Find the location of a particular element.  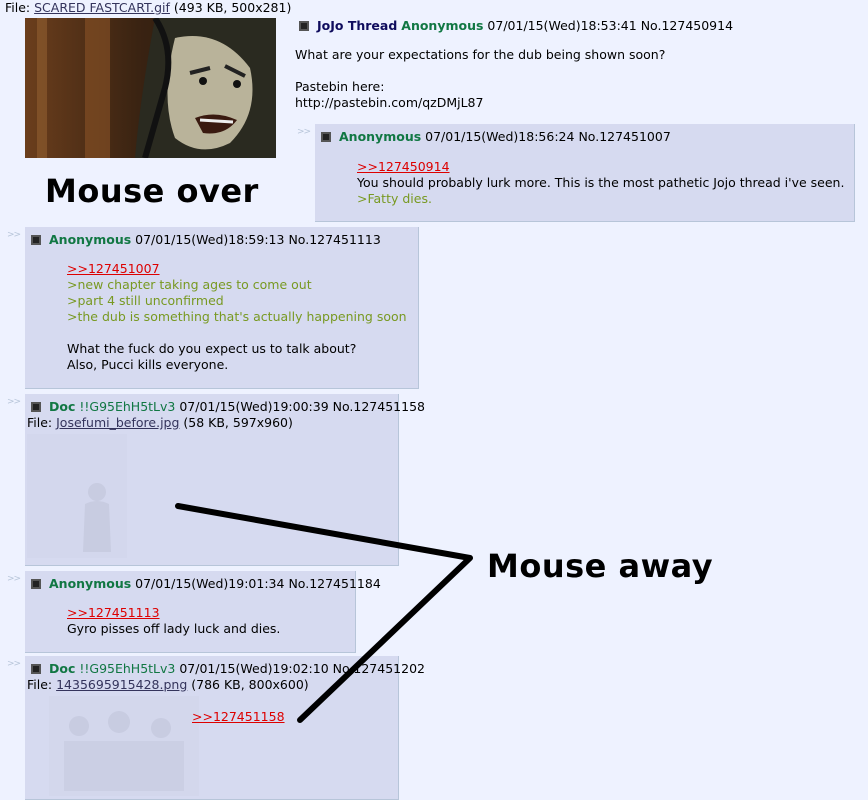

annotation-arrow-line is located at coordinates (324, 613).